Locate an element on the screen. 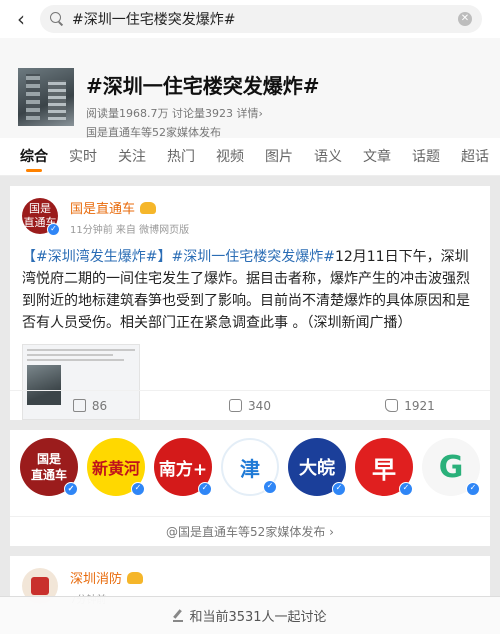 This screenshot has width=500, height=634. tab-hot: 热门 is located at coordinates (181, 156).